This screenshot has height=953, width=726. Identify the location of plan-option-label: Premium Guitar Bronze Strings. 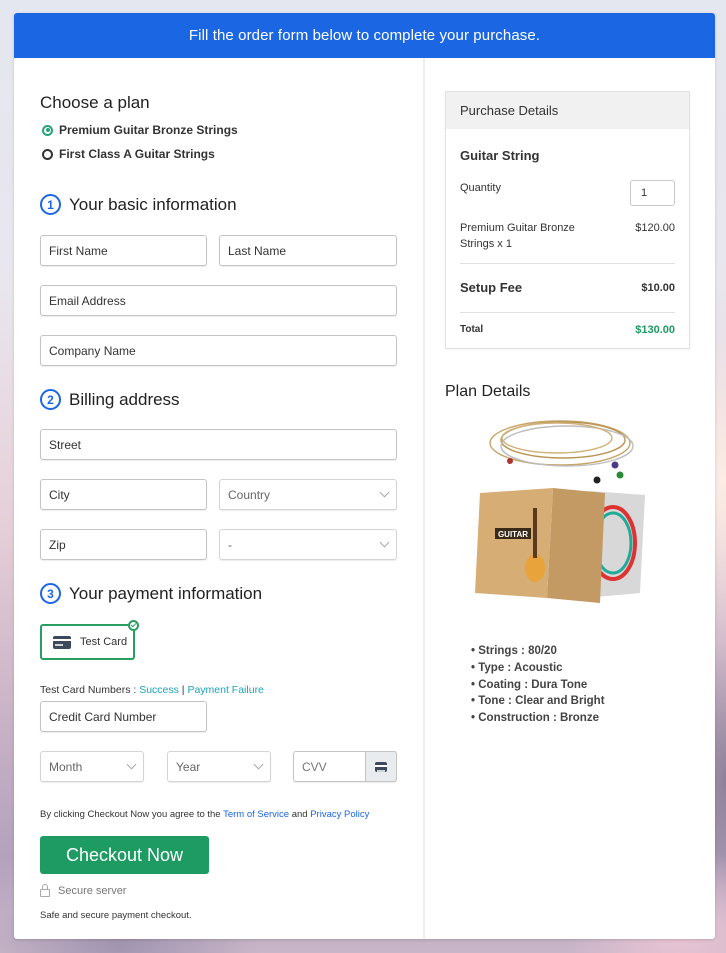
(148, 130).